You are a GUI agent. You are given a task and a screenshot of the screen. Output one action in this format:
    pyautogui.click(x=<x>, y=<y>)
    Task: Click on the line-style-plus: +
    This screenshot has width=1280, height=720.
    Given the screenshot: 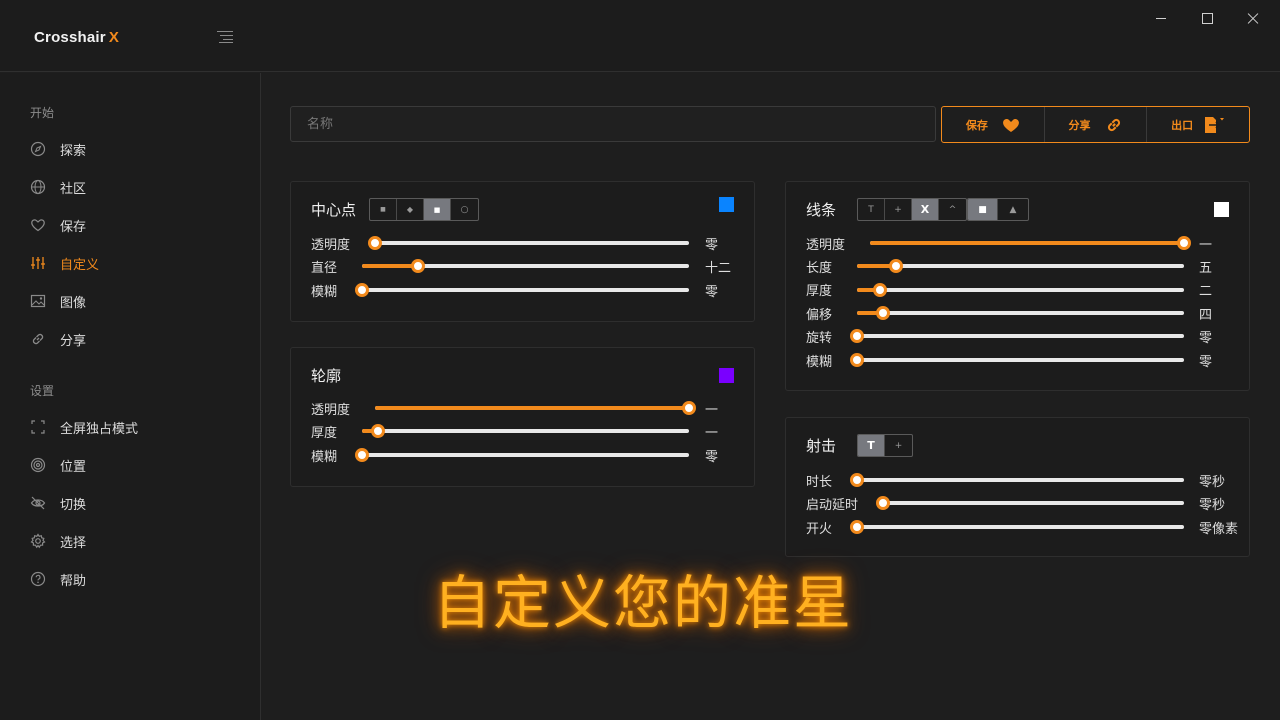 What is the action you would take?
    pyautogui.click(x=898, y=209)
    